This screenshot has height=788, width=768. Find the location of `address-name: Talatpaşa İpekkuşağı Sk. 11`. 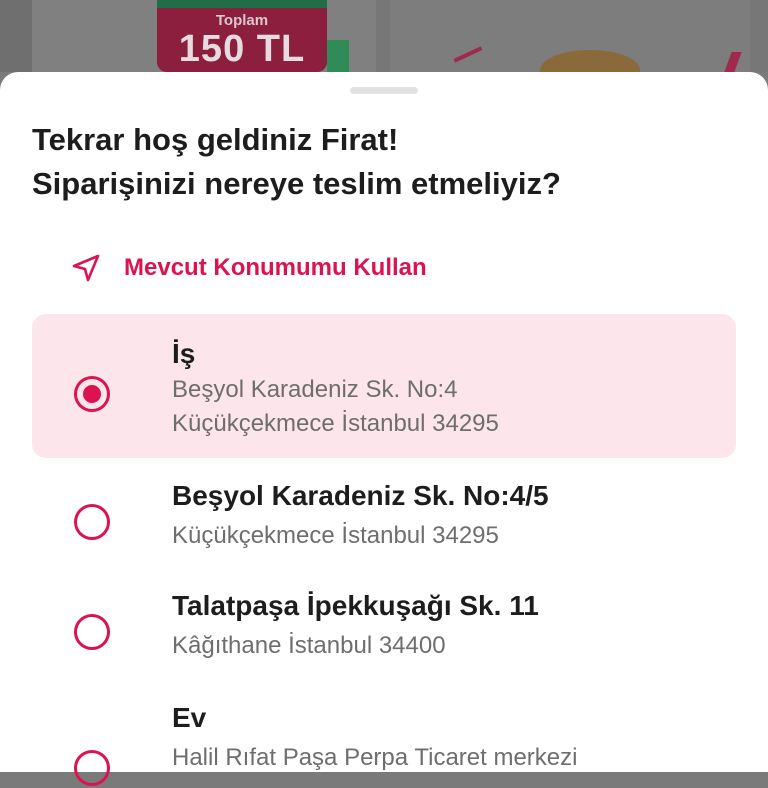

address-name: Talatpaşa İpekkuşağı Sk. 11 is located at coordinates (355, 605).